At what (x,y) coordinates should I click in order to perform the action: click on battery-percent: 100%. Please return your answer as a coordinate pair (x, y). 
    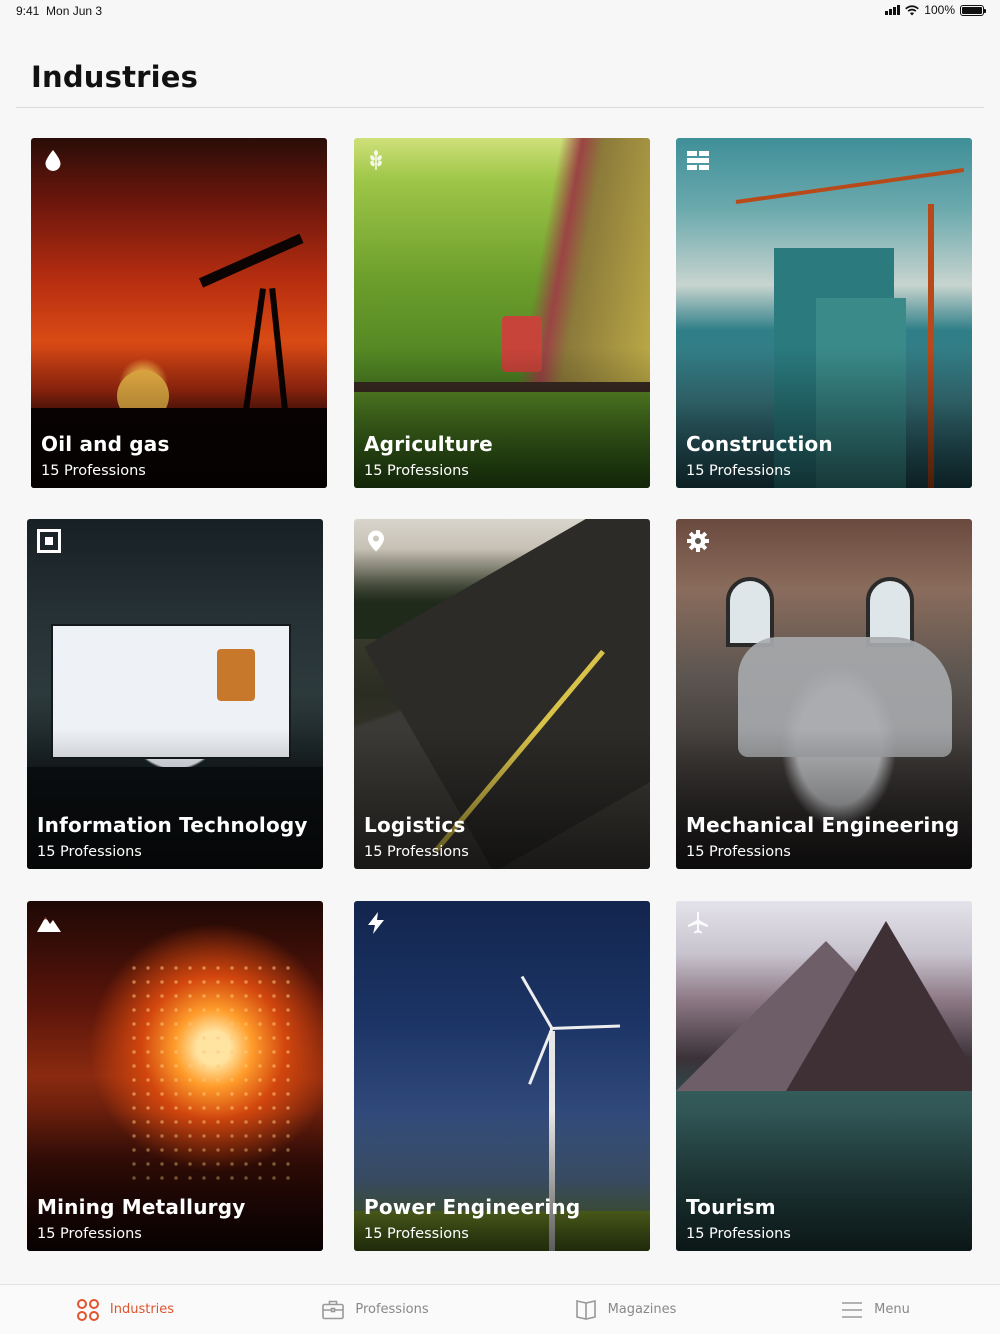
    Looking at the image, I should click on (939, 10).